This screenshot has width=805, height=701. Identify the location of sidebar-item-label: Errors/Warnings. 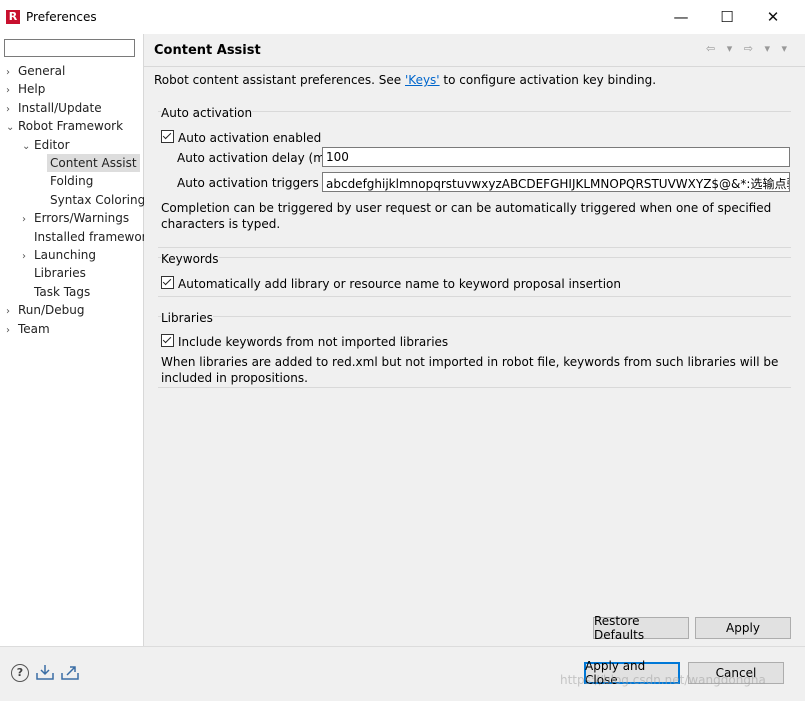
(82, 218).